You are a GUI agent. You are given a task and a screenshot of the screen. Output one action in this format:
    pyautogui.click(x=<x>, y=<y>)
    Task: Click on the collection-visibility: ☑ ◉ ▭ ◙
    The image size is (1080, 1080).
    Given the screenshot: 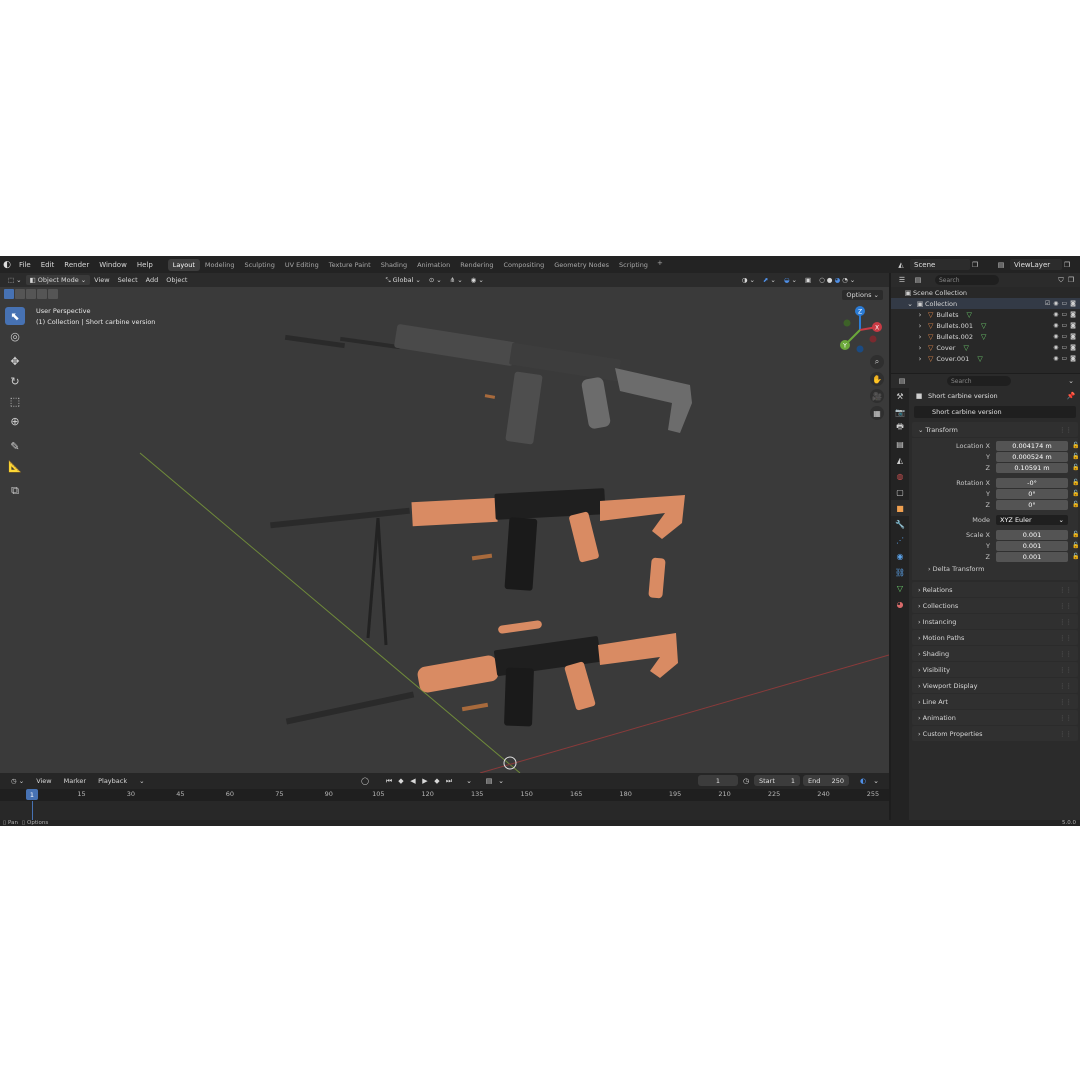 What is the action you would take?
    pyautogui.click(x=1060, y=303)
    